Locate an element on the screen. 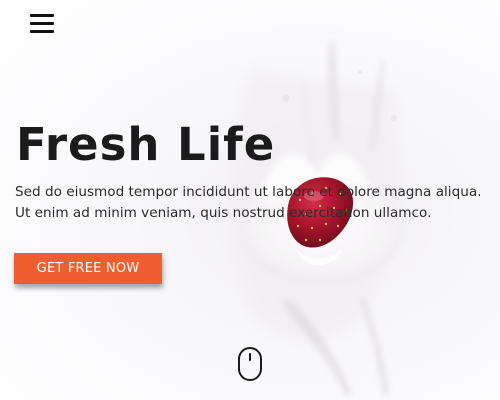  hamburger-menu-icon is located at coordinates (43, 23).